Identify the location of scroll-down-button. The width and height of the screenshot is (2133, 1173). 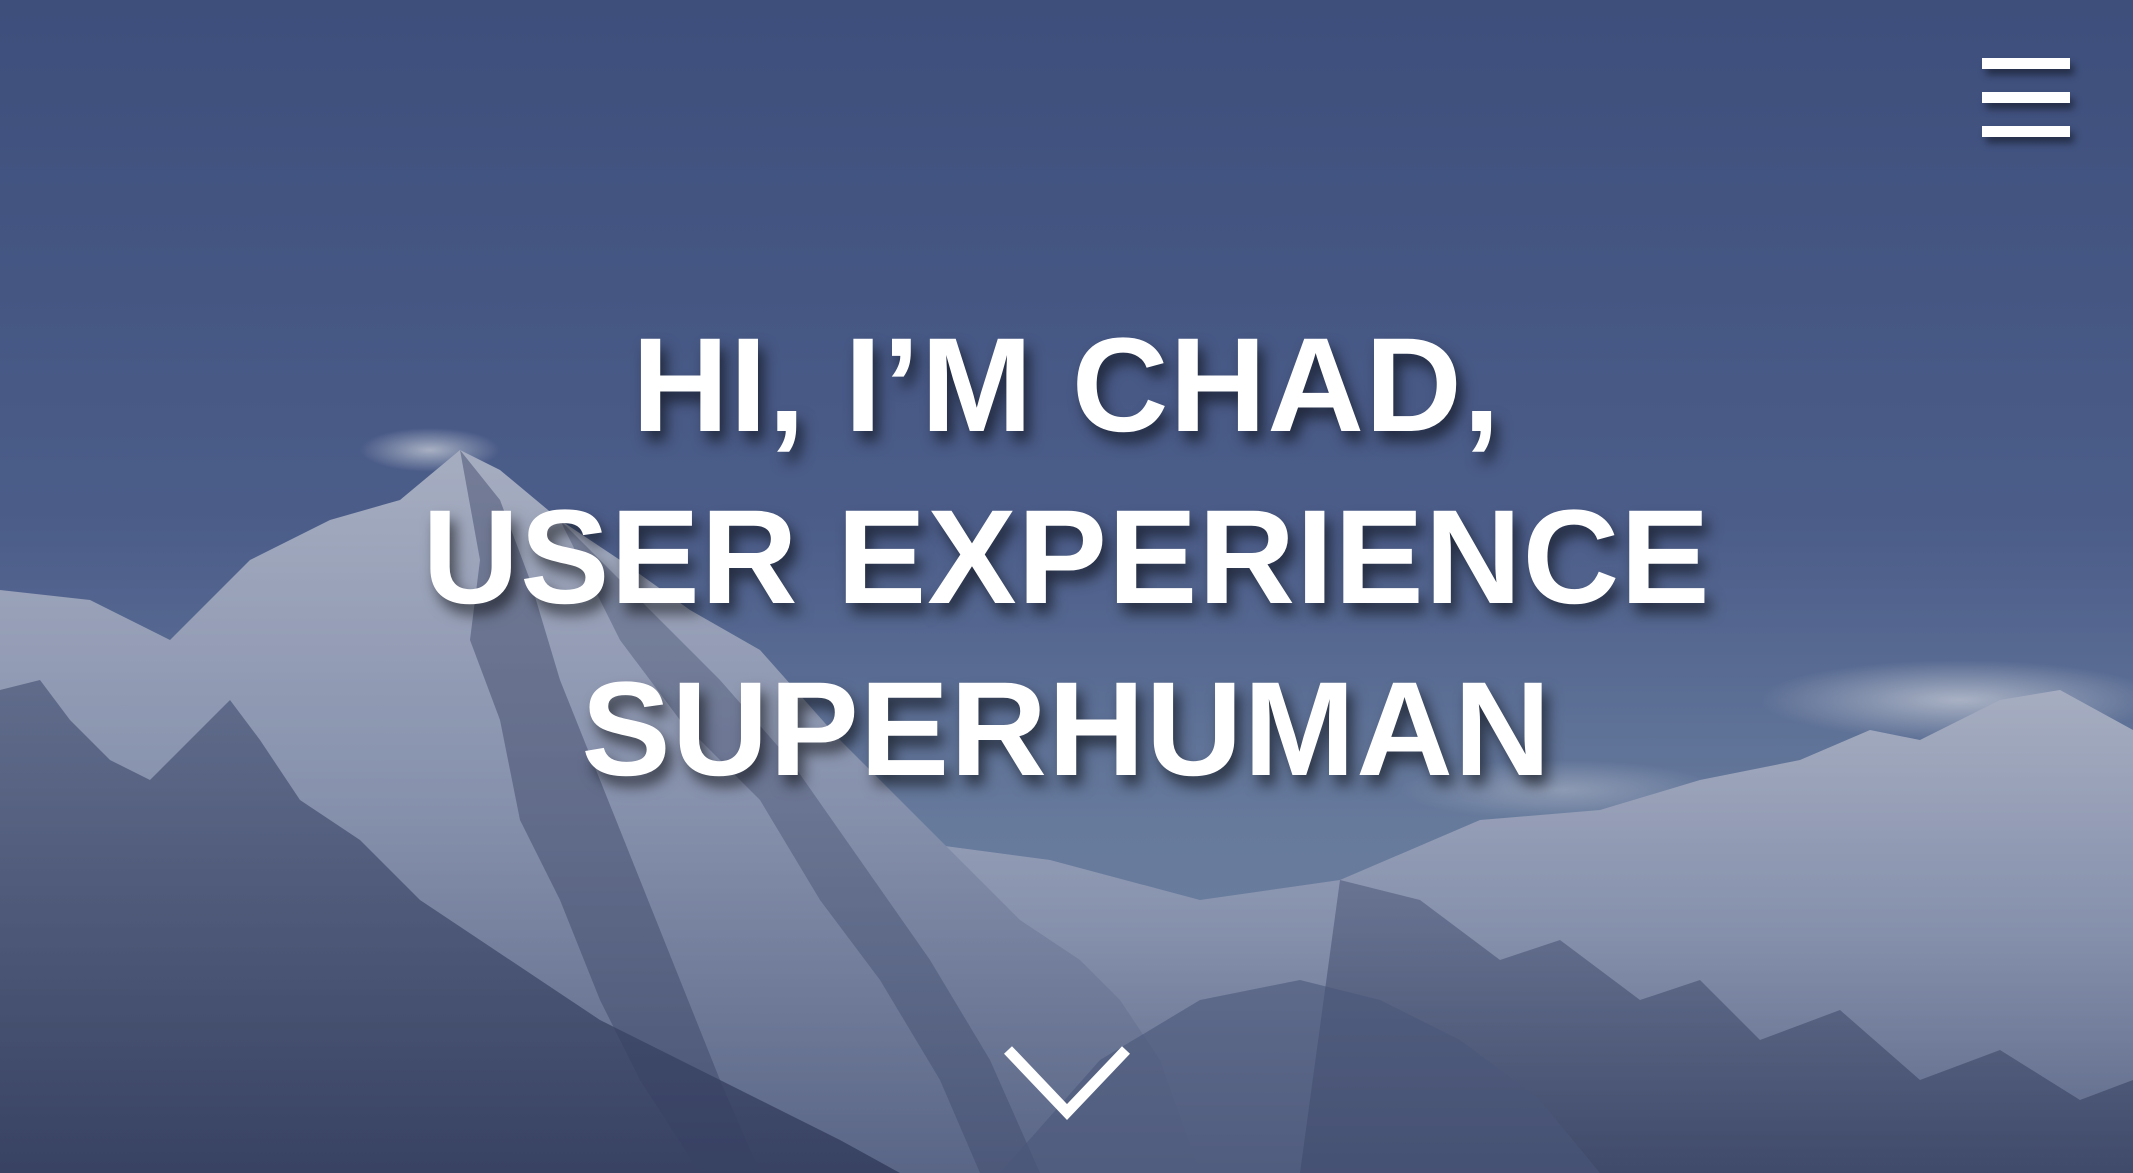
(1067, 1085).